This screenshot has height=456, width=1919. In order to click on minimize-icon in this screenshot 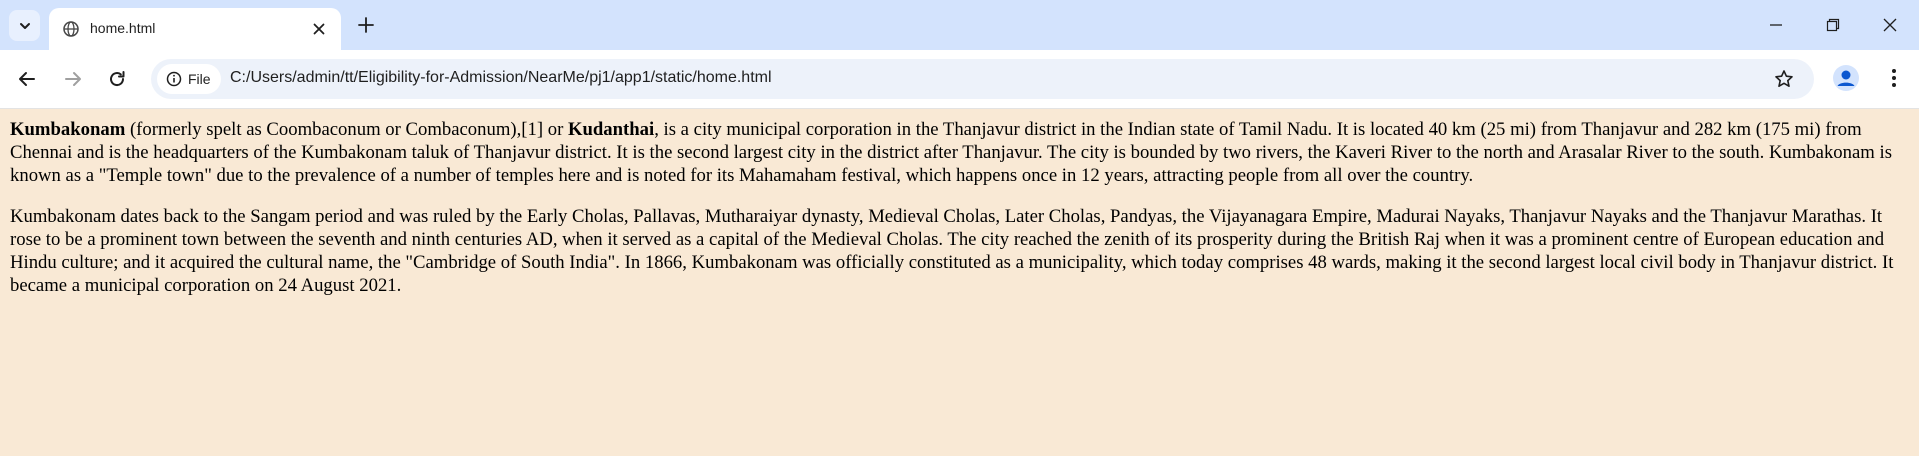, I will do `click(1776, 25)`.